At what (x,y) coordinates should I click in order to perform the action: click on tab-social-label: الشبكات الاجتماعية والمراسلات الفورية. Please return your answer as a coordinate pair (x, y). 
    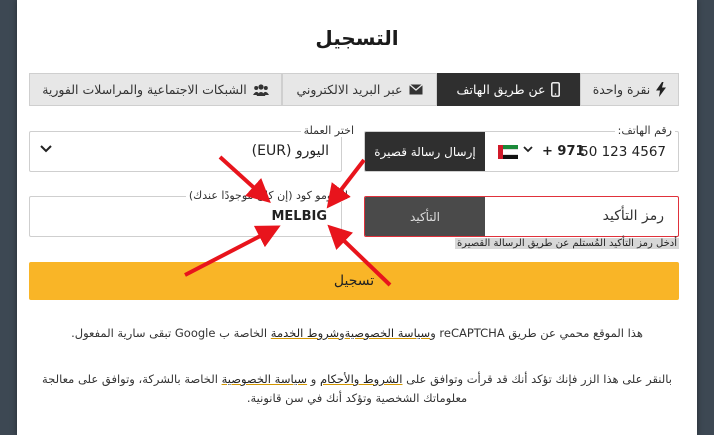
    Looking at the image, I should click on (144, 89).